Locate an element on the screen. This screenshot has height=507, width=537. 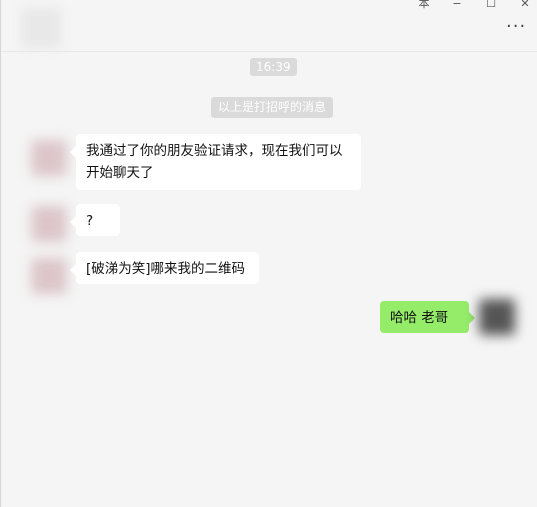
more-icon: ··· is located at coordinates (517, 27).